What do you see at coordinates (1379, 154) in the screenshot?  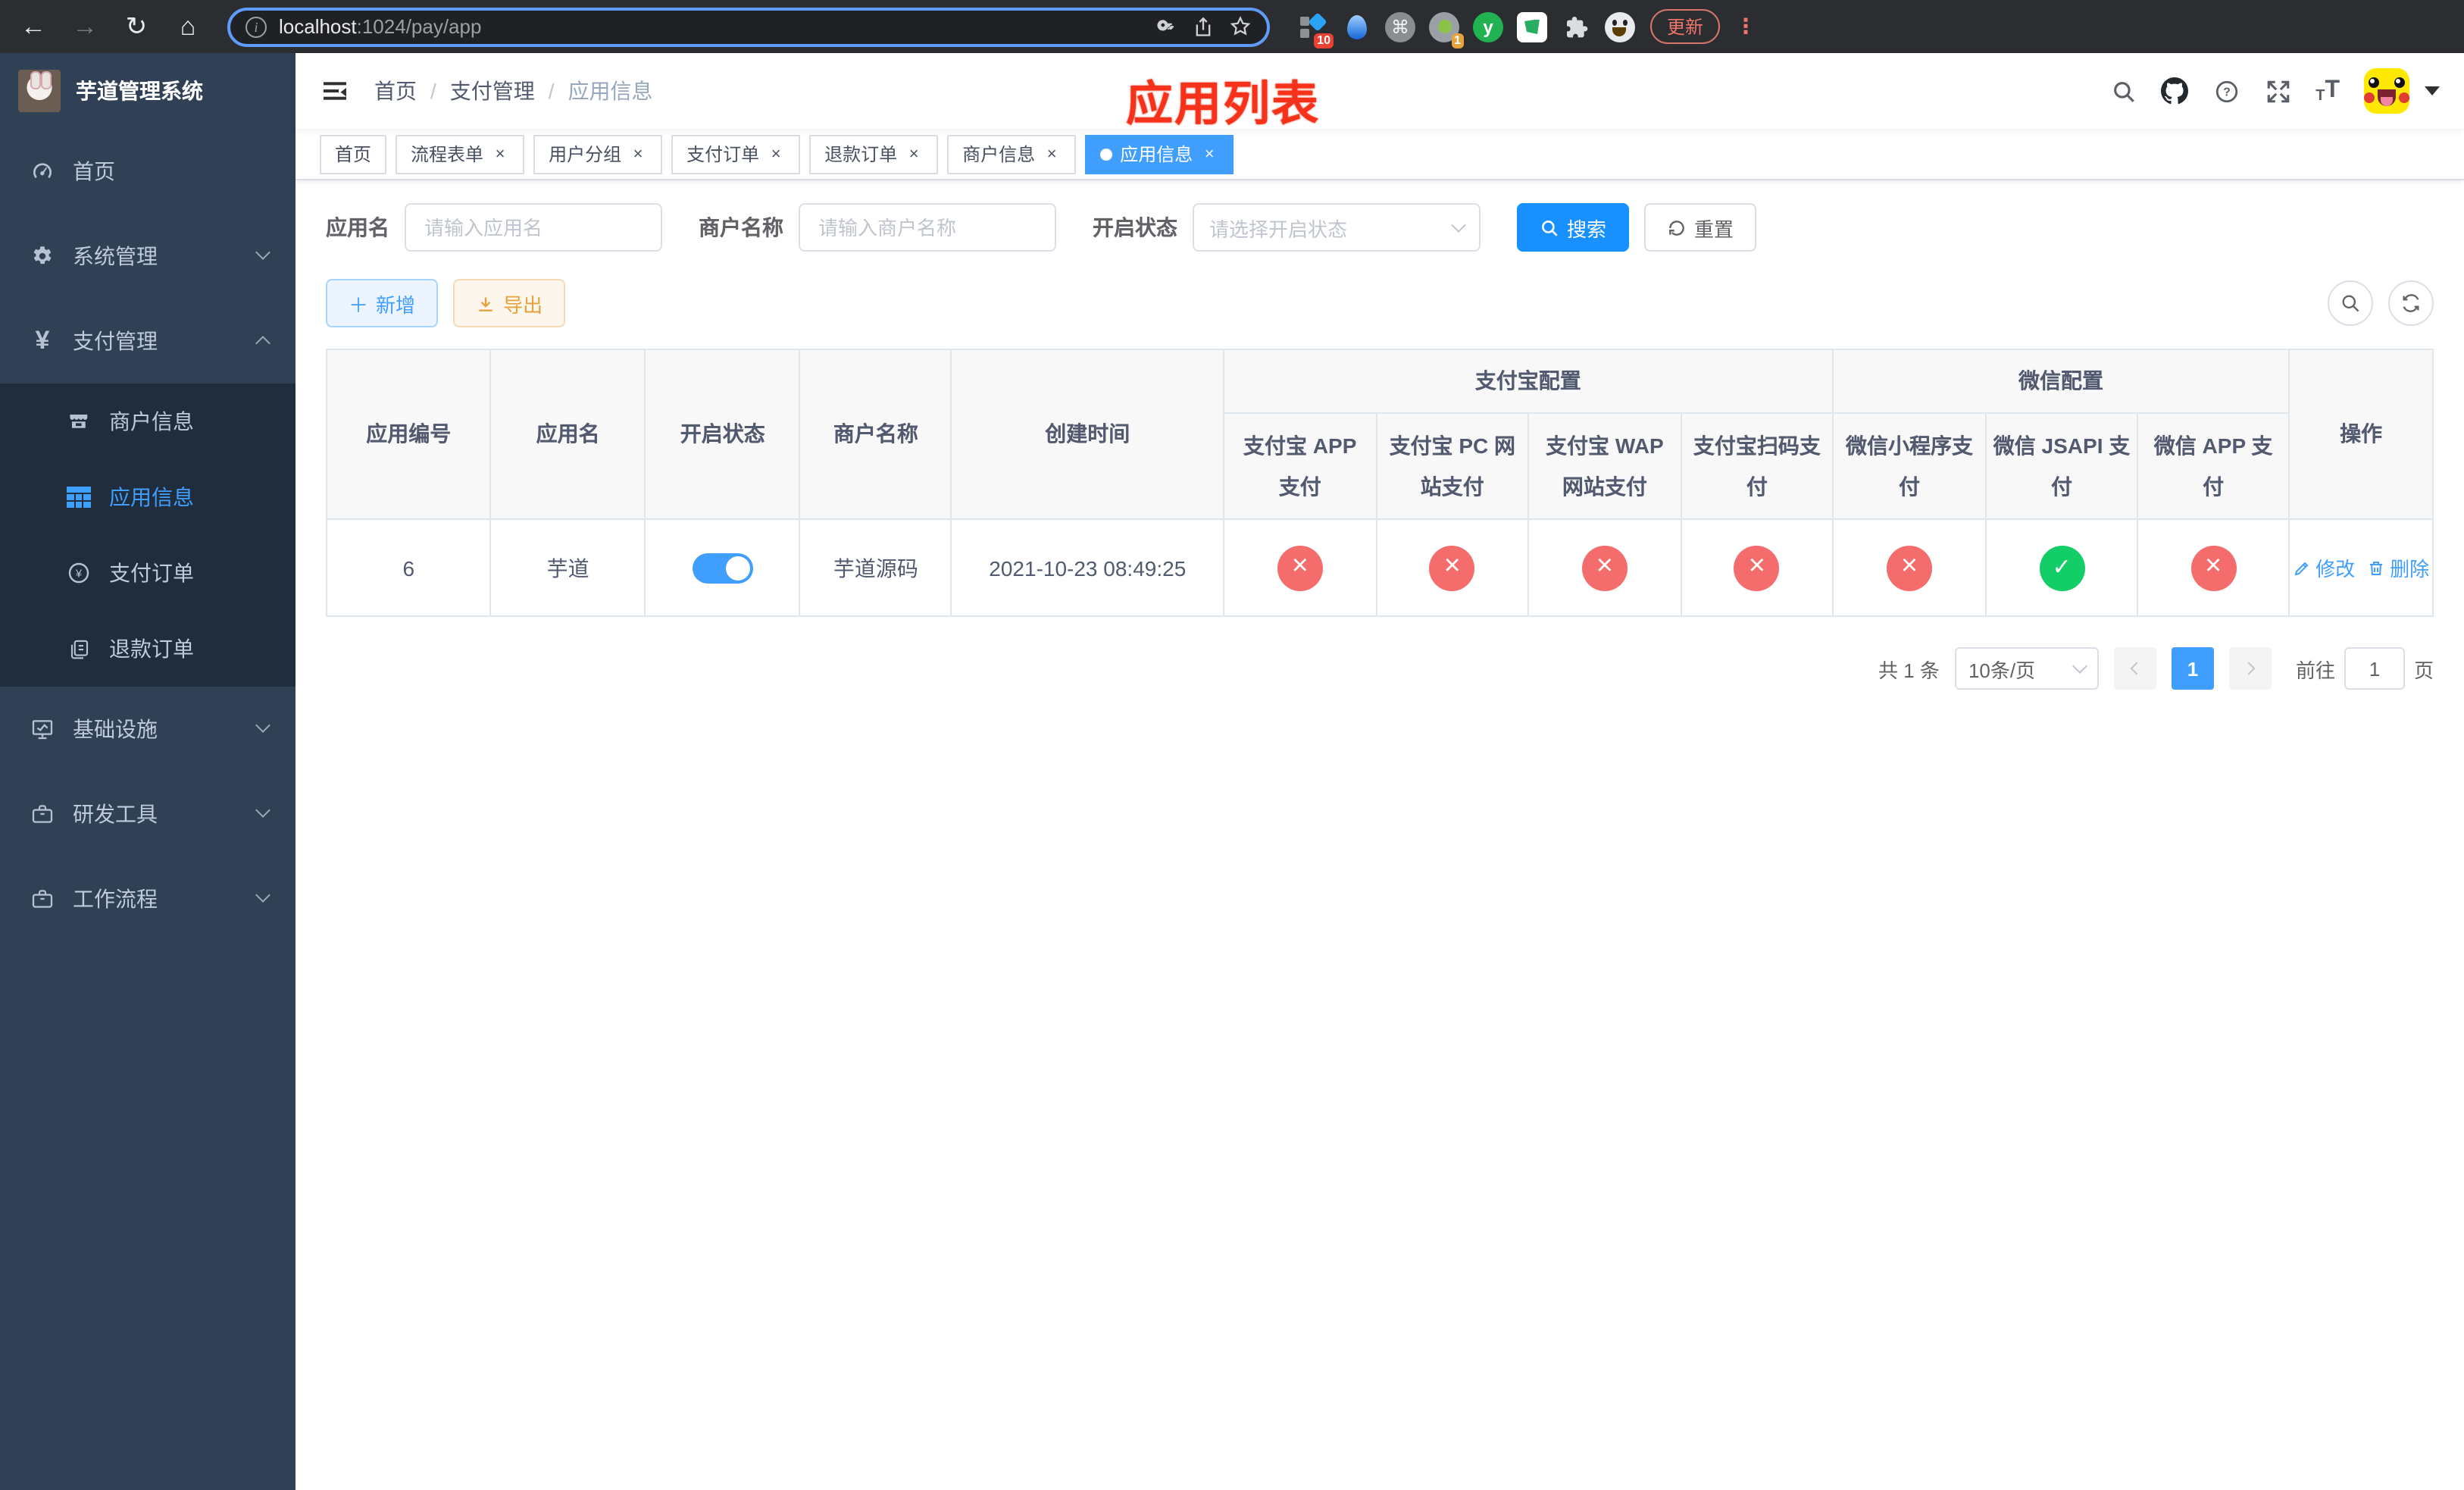 I see `tags-view: 首页 流程表单 × 用户分组 × 支付订单 × 退款订单 × 商户信息 × 应用信息 ×` at bounding box center [1379, 154].